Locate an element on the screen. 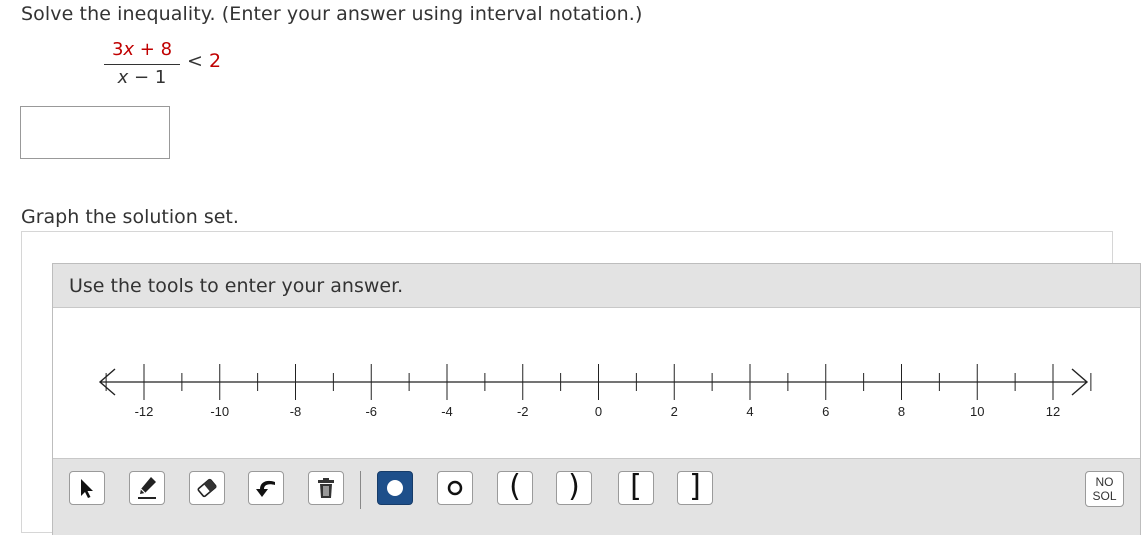 Image resolution: width=1141 pixels, height=535 pixels. right-bracket-icon: ] is located at coordinates (695, 486).